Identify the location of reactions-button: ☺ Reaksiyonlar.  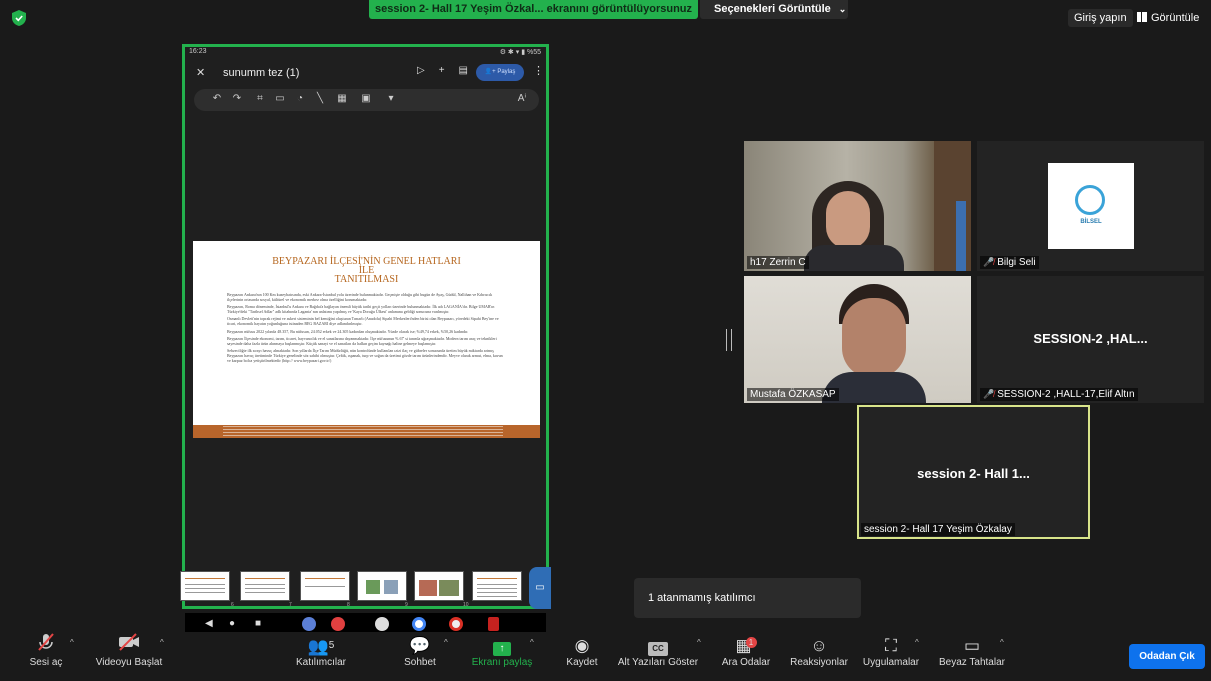
(819, 656).